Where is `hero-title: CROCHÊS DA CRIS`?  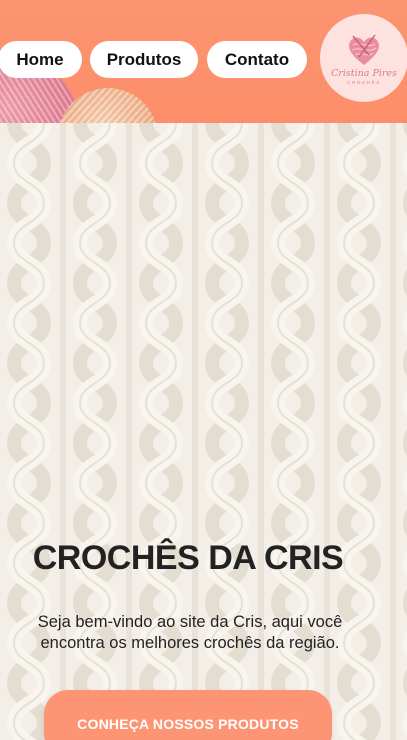 hero-title: CROCHÊS DA CRIS is located at coordinates (188, 558).